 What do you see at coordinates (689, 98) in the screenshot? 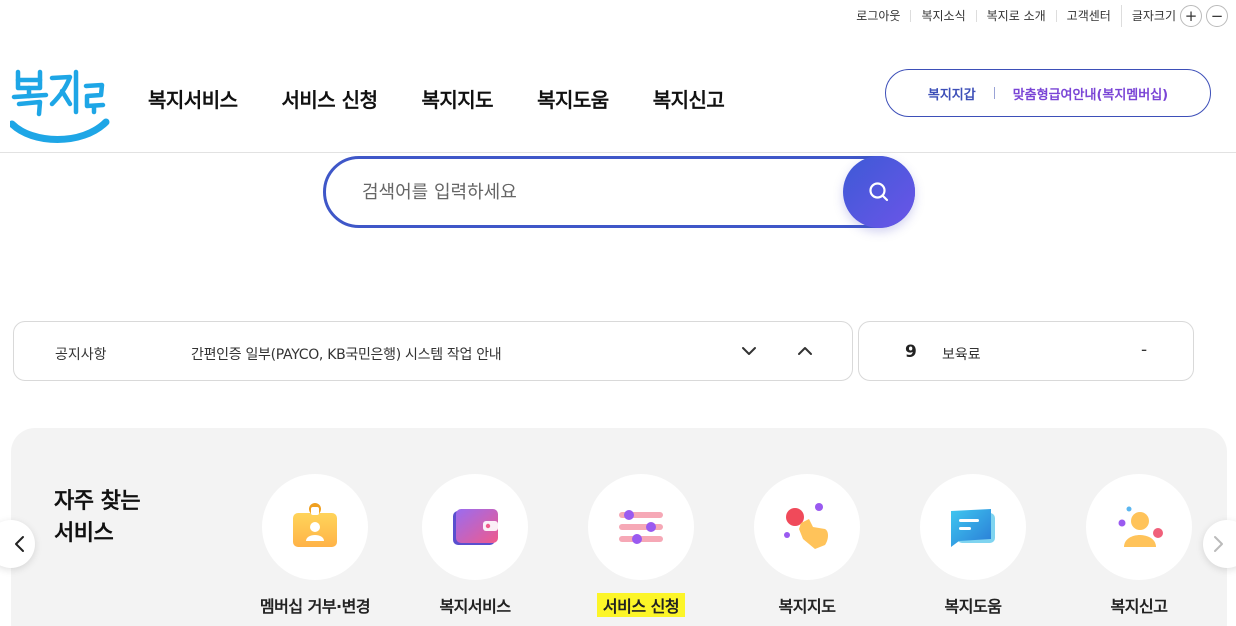
I see `nav-welfare-report: 복지신고` at bounding box center [689, 98].